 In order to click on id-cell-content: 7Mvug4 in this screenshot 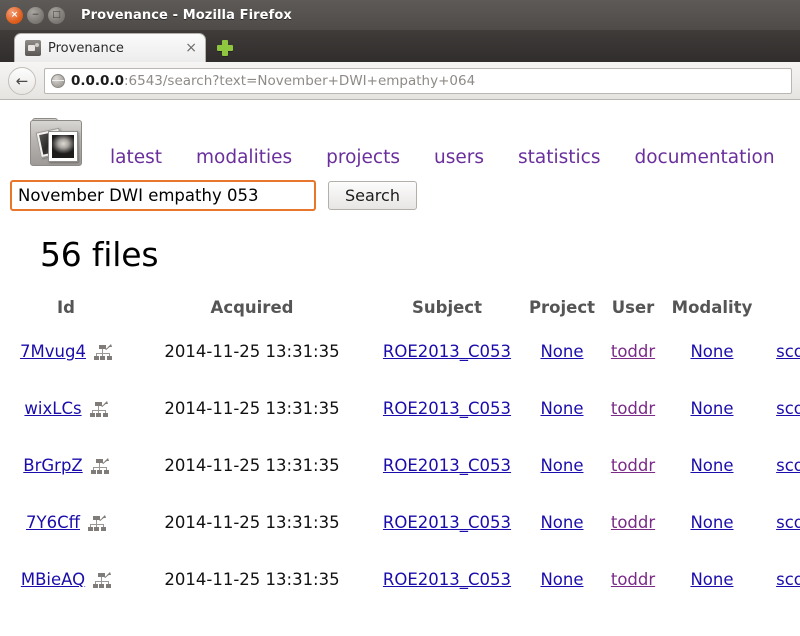, I will do `click(66, 351)`.